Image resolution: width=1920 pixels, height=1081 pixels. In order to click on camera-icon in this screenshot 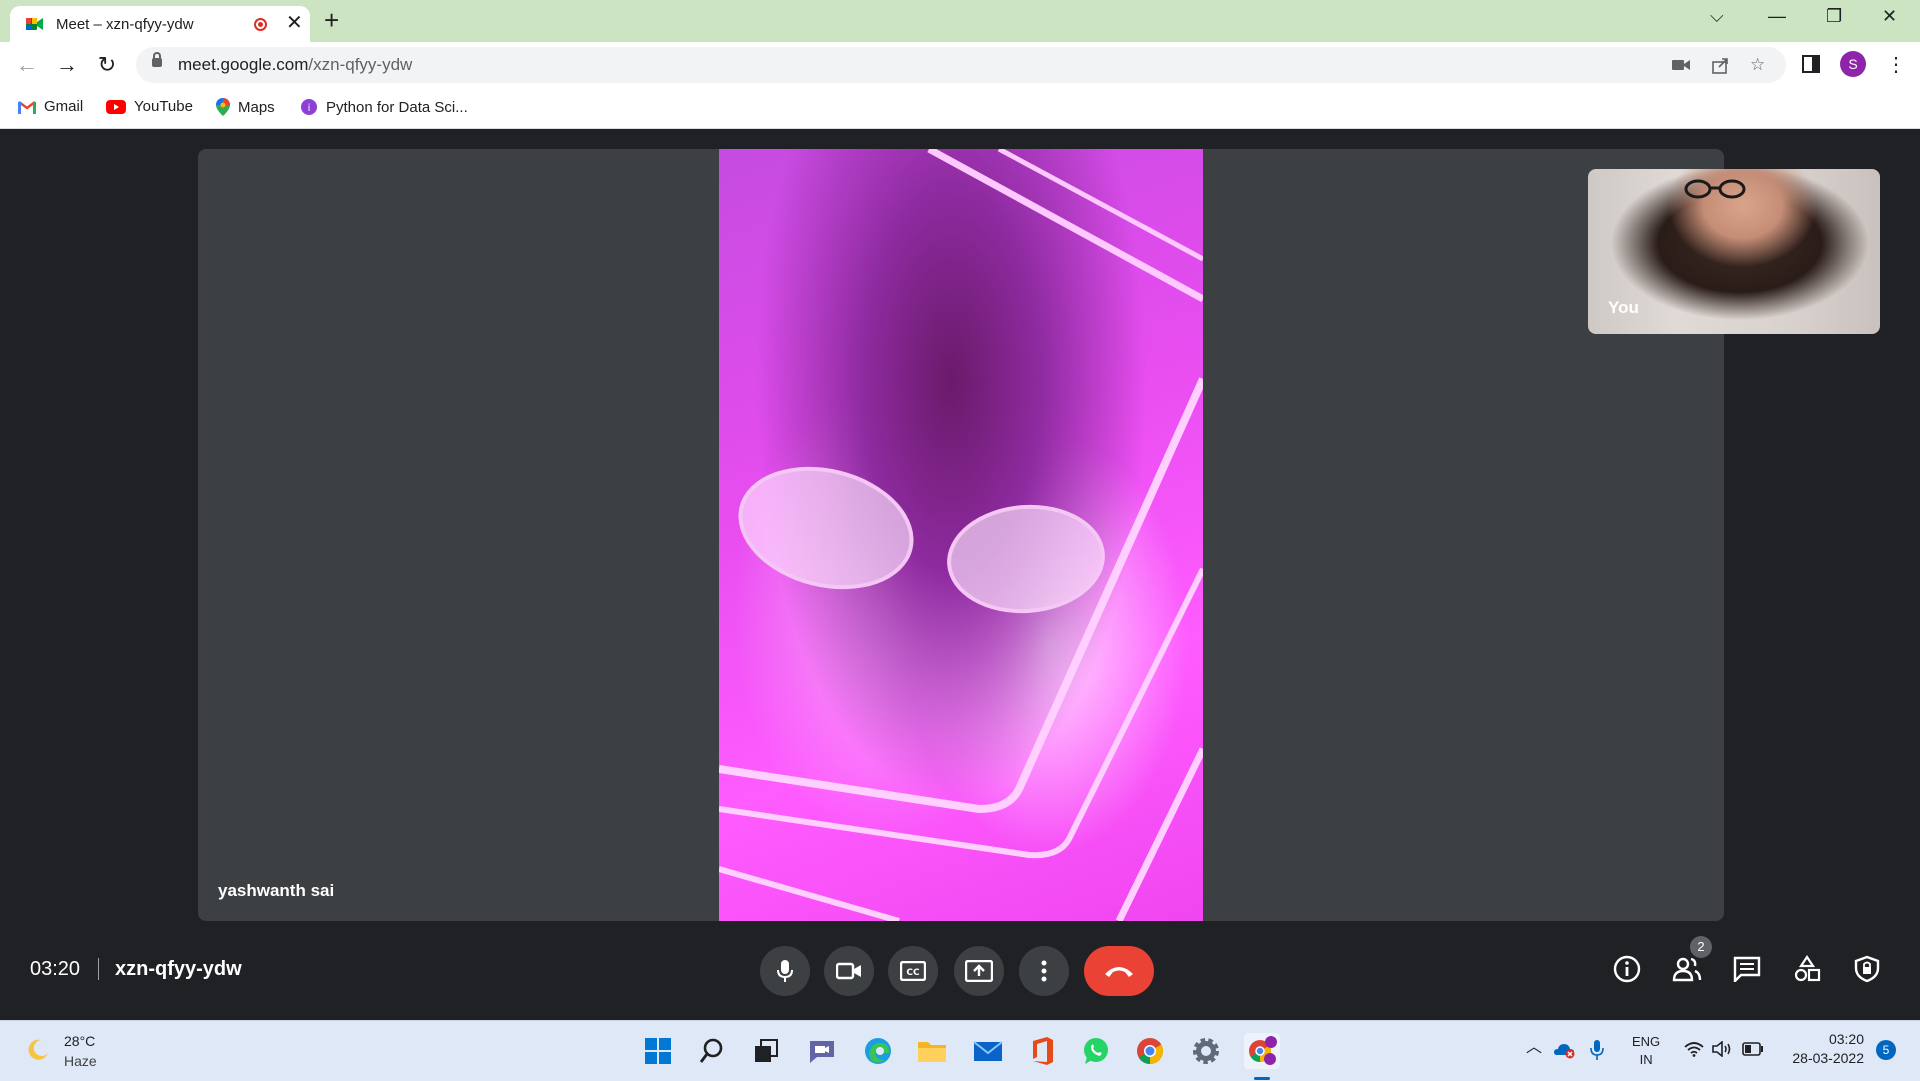, I will do `click(848, 971)`.